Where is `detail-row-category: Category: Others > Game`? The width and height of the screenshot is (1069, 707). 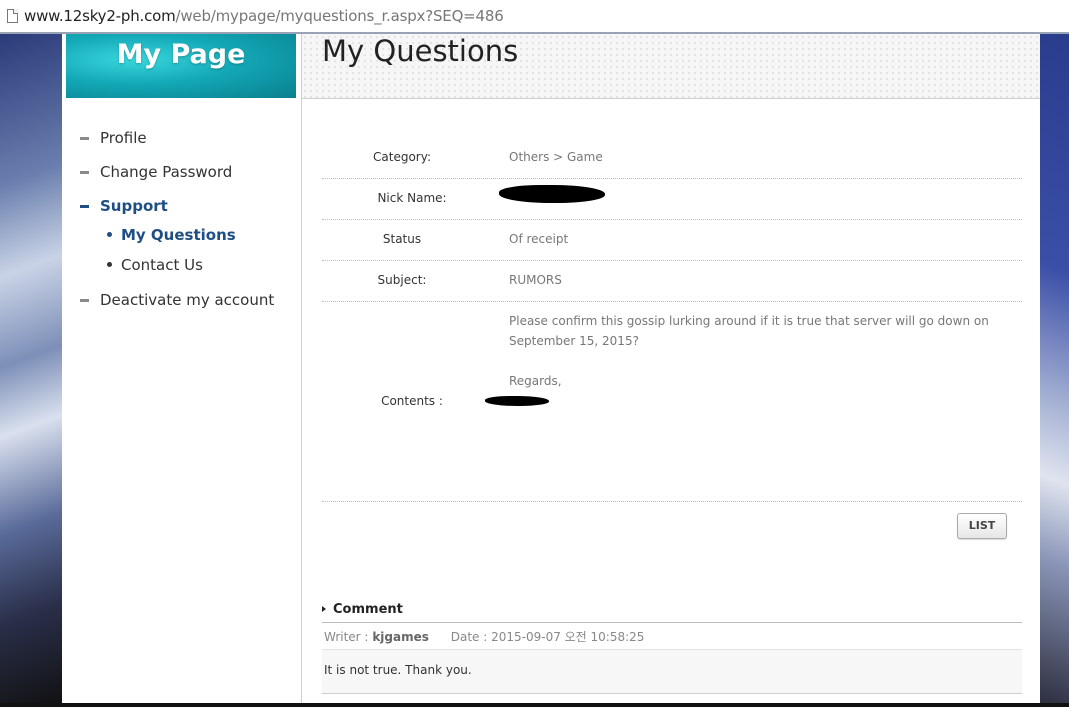
detail-row-category: Category: Others > Game is located at coordinates (672, 157).